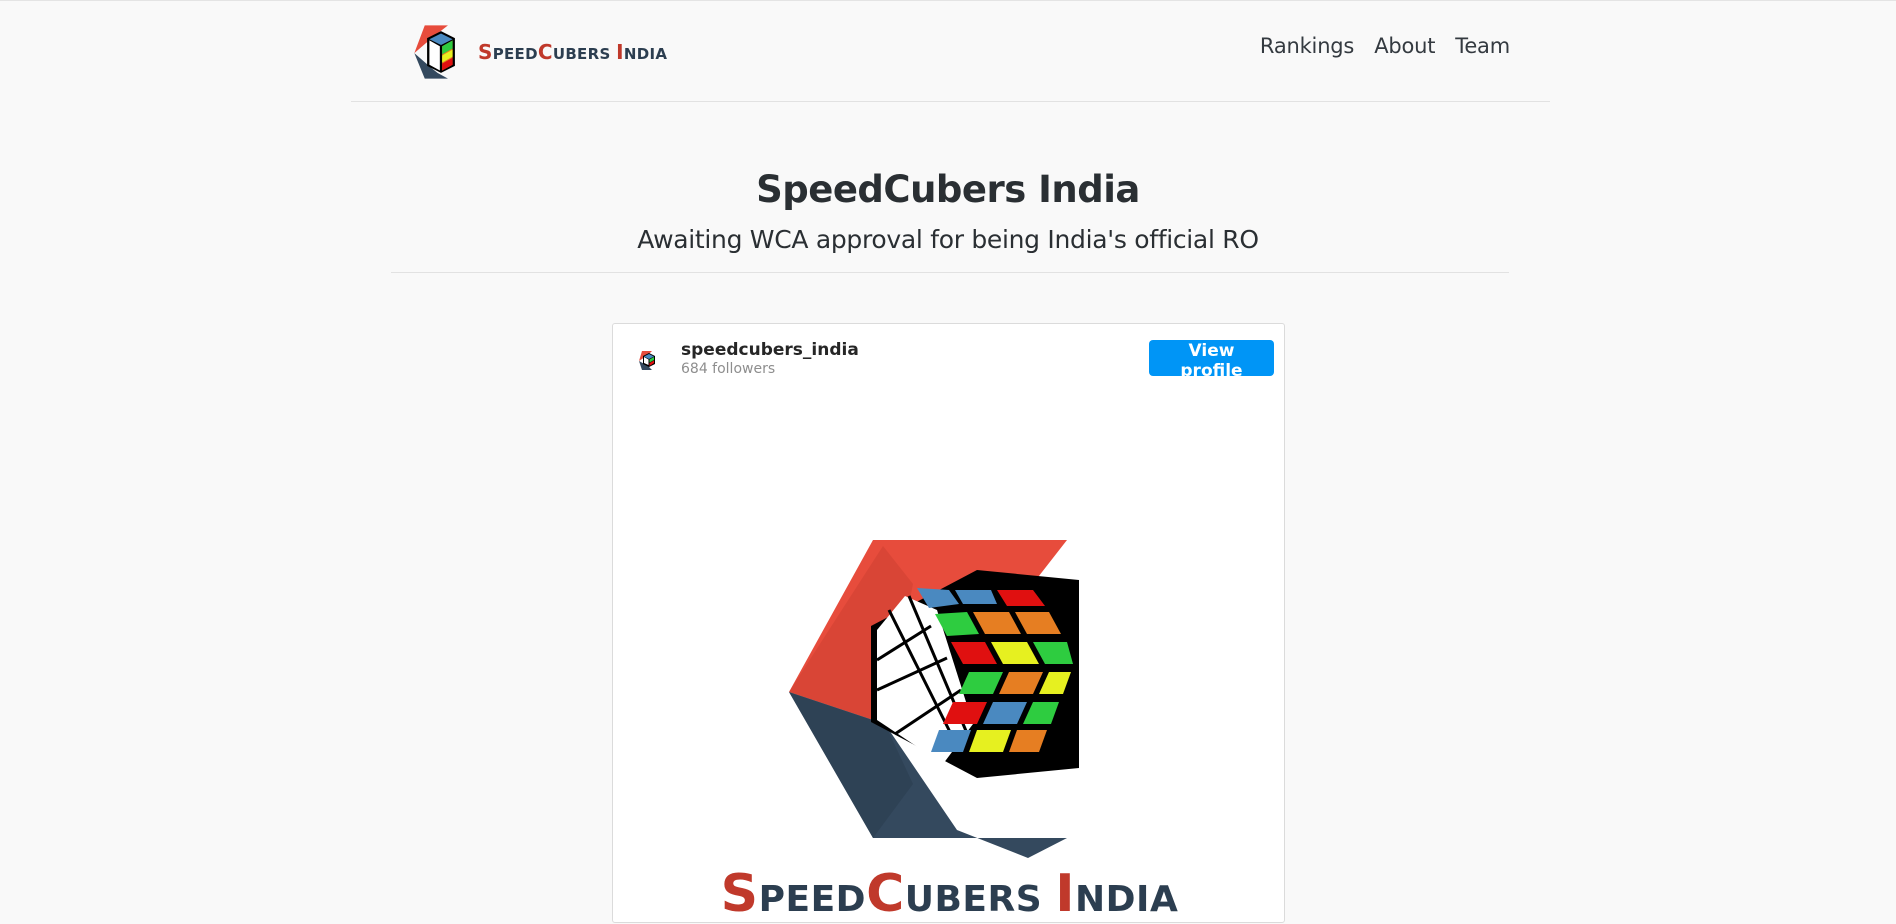  Describe the element at coordinates (1307, 46) in the screenshot. I see `nav-rankings: Rankings` at that location.